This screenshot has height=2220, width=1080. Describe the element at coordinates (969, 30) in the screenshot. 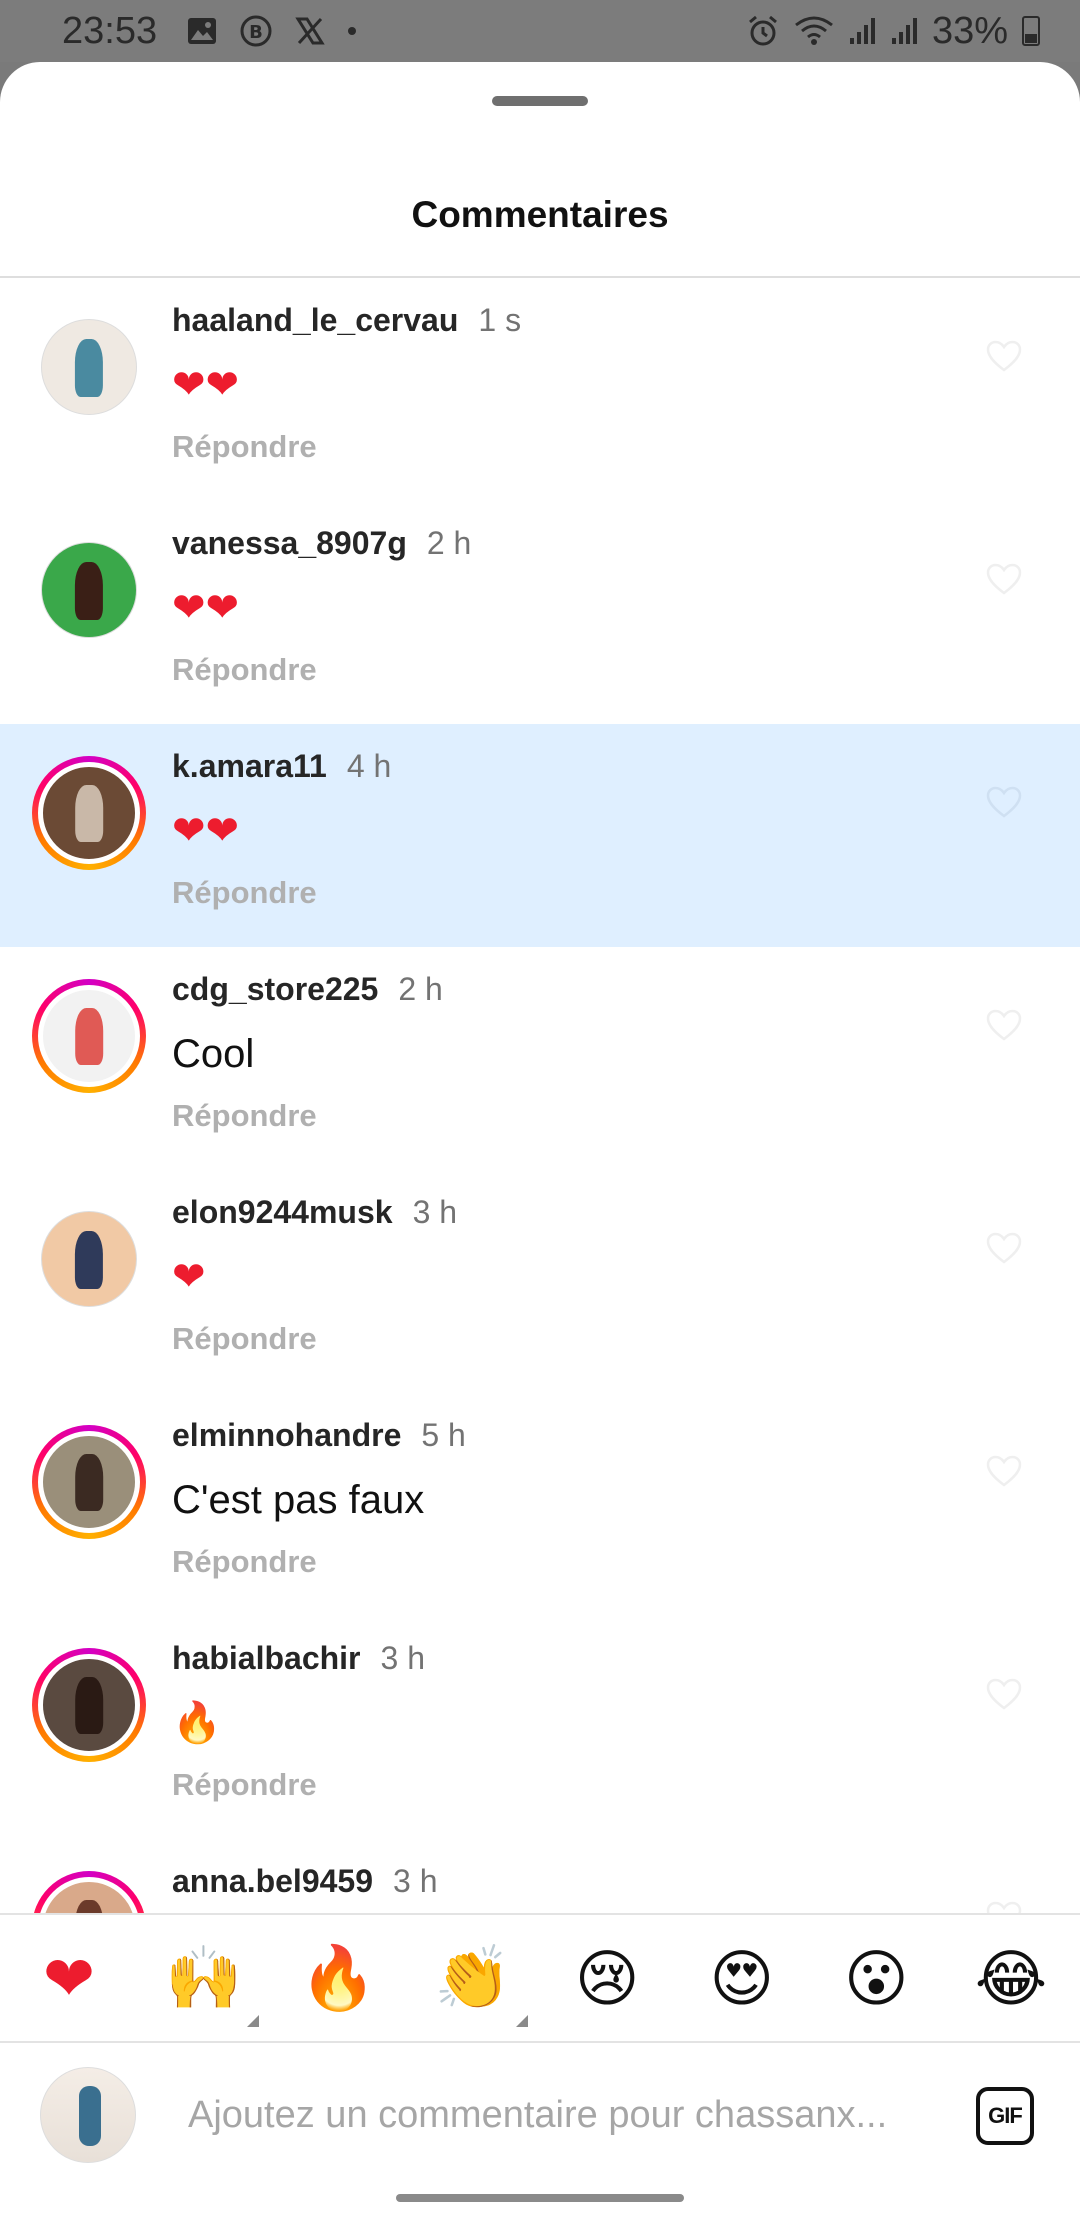

I see `battery-percent: 33%` at that location.